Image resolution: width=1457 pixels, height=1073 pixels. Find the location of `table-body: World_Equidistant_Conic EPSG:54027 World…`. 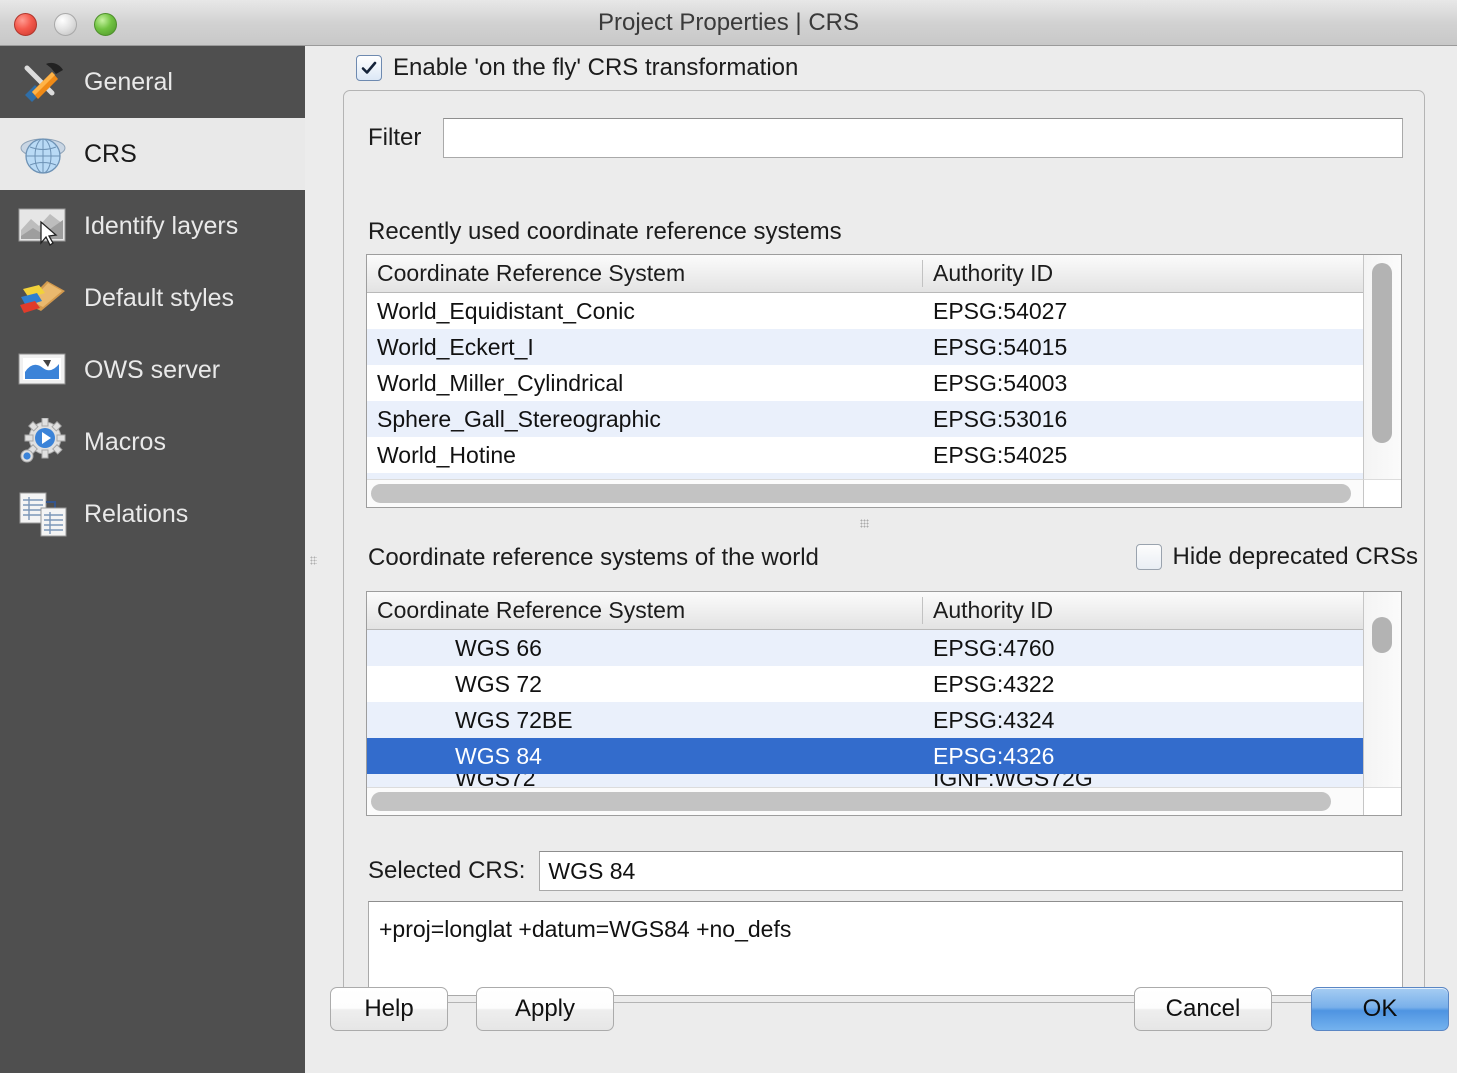

table-body: World_Equidistant_Conic EPSG:54027 World… is located at coordinates (884, 387).